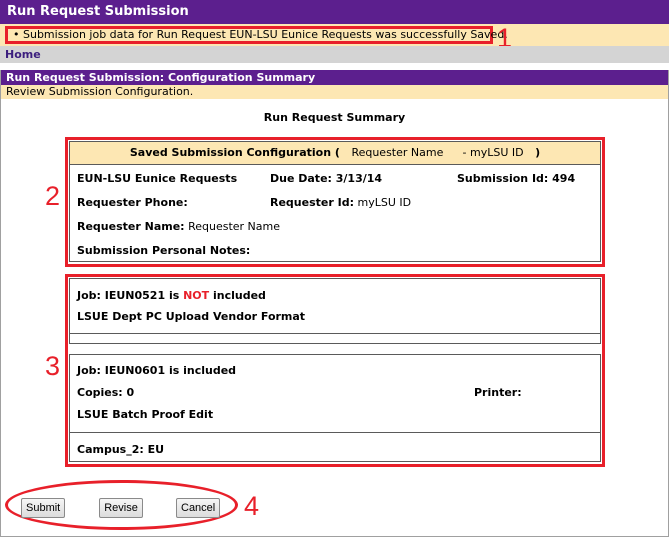  Describe the element at coordinates (234, 152) in the screenshot. I see `config-heading-prefix: Saved Submission Configuration (` at that location.